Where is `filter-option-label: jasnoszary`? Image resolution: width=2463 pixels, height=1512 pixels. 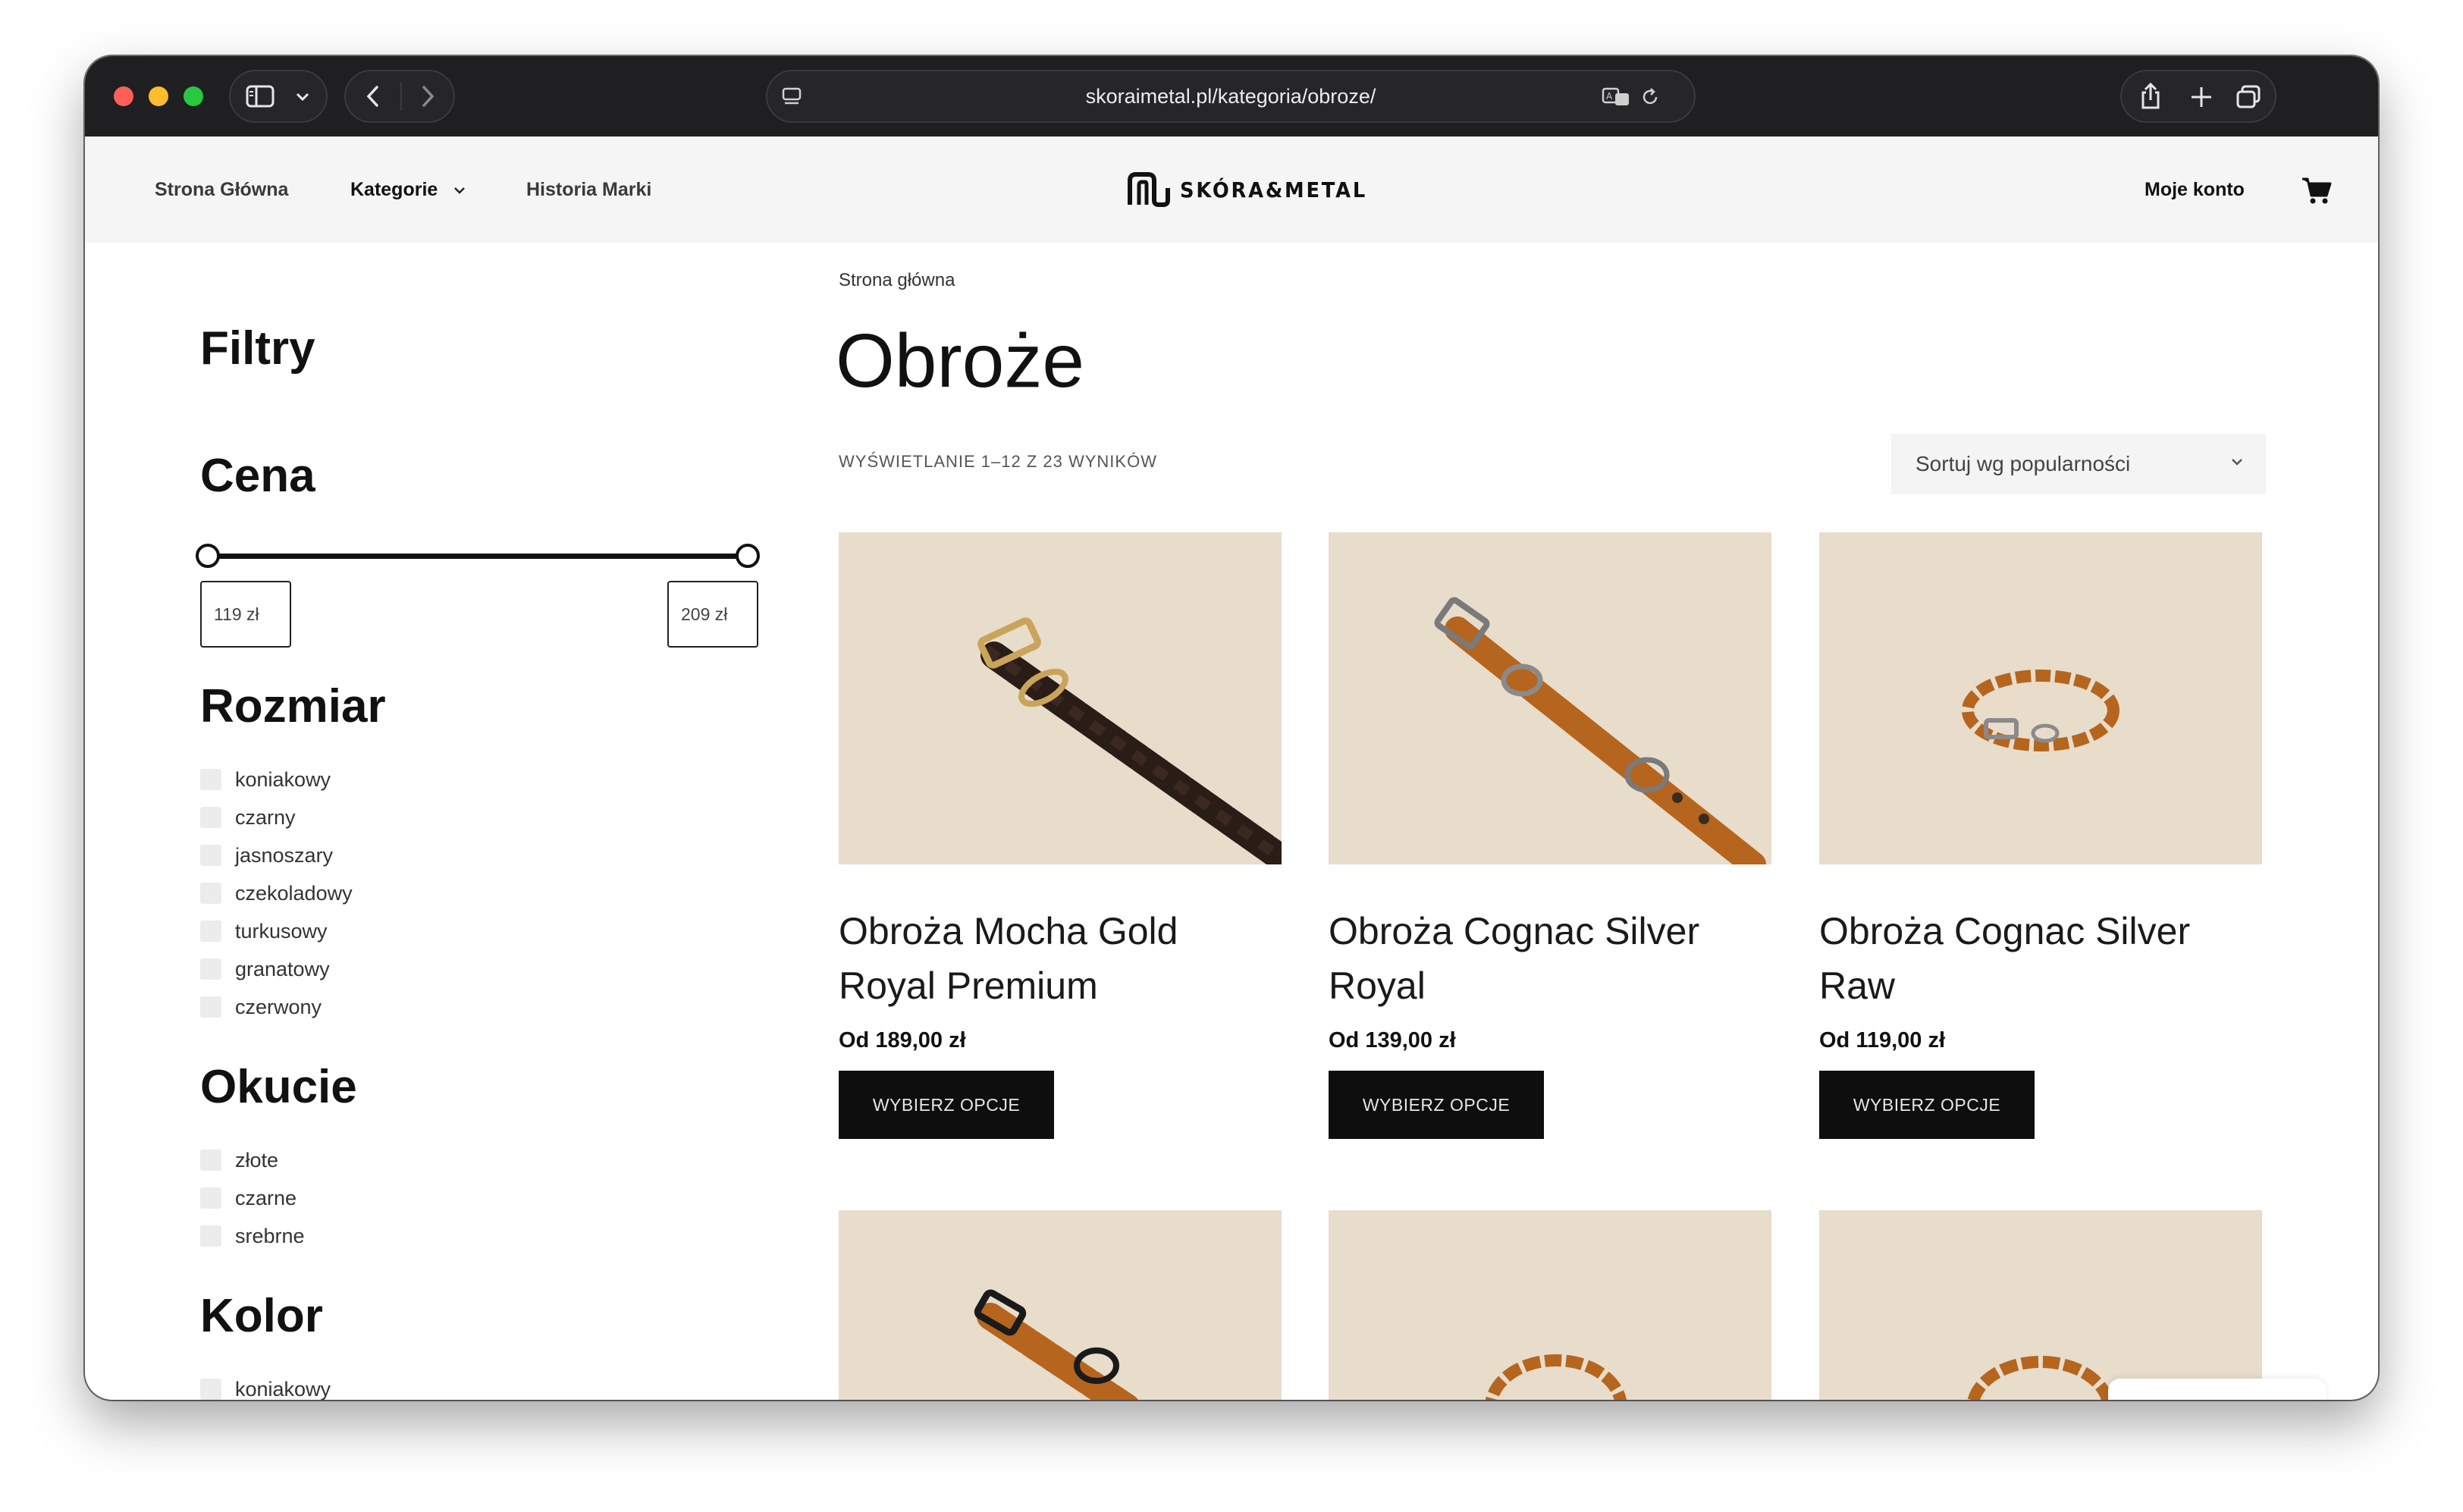
filter-option-label: jasnoszary is located at coordinates (284, 855).